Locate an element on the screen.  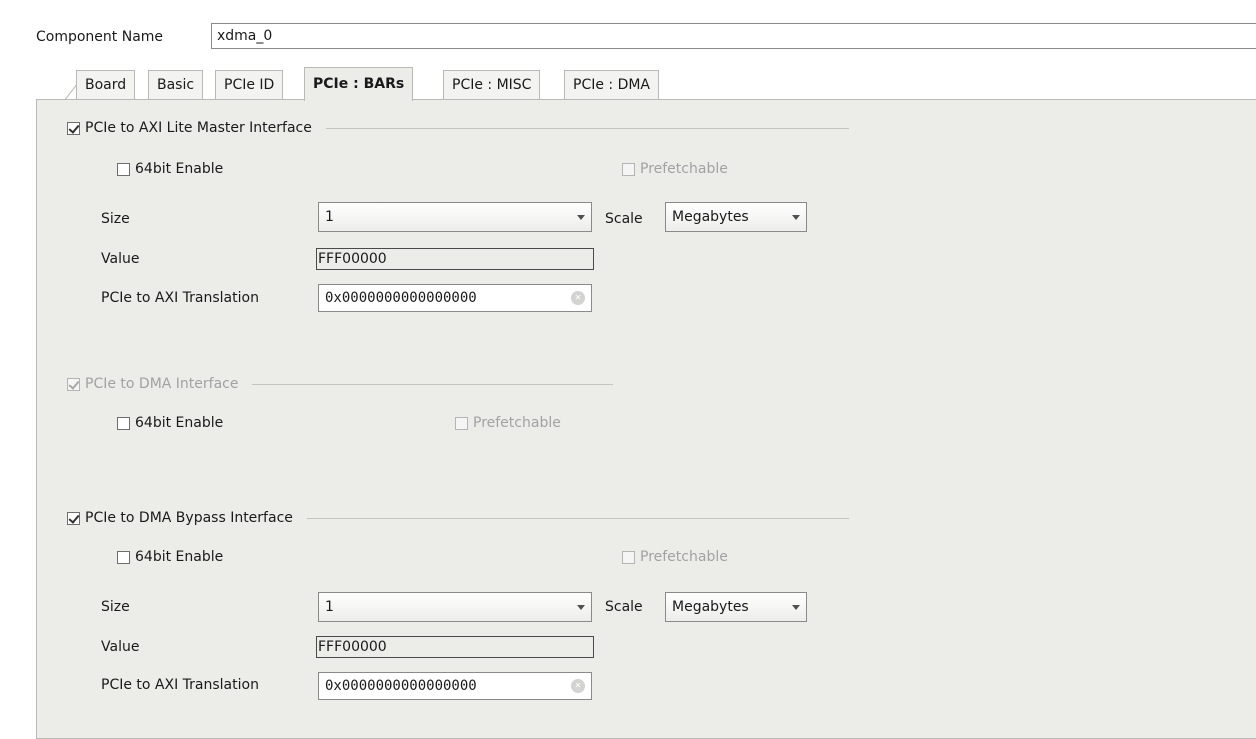
tab-pcie-dma: PCIe : DMA is located at coordinates (612, 85).